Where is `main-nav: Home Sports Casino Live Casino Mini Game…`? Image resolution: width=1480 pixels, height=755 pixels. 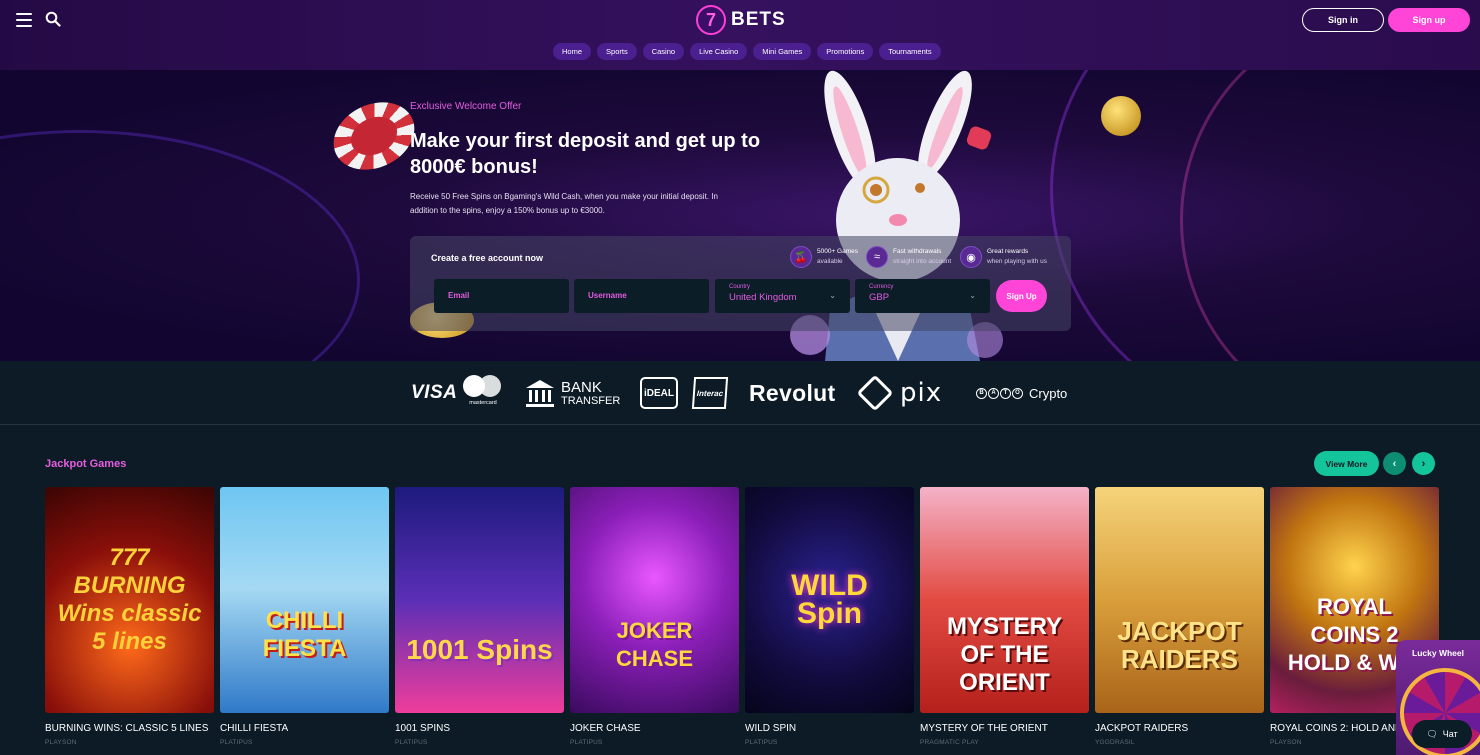 main-nav: Home Sports Casino Live Casino Mini Game… is located at coordinates (747, 51).